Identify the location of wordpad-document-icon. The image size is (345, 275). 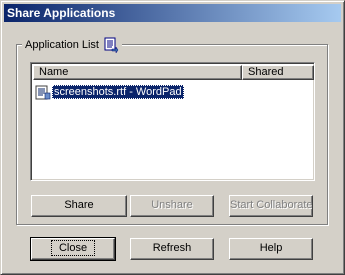
(43, 92).